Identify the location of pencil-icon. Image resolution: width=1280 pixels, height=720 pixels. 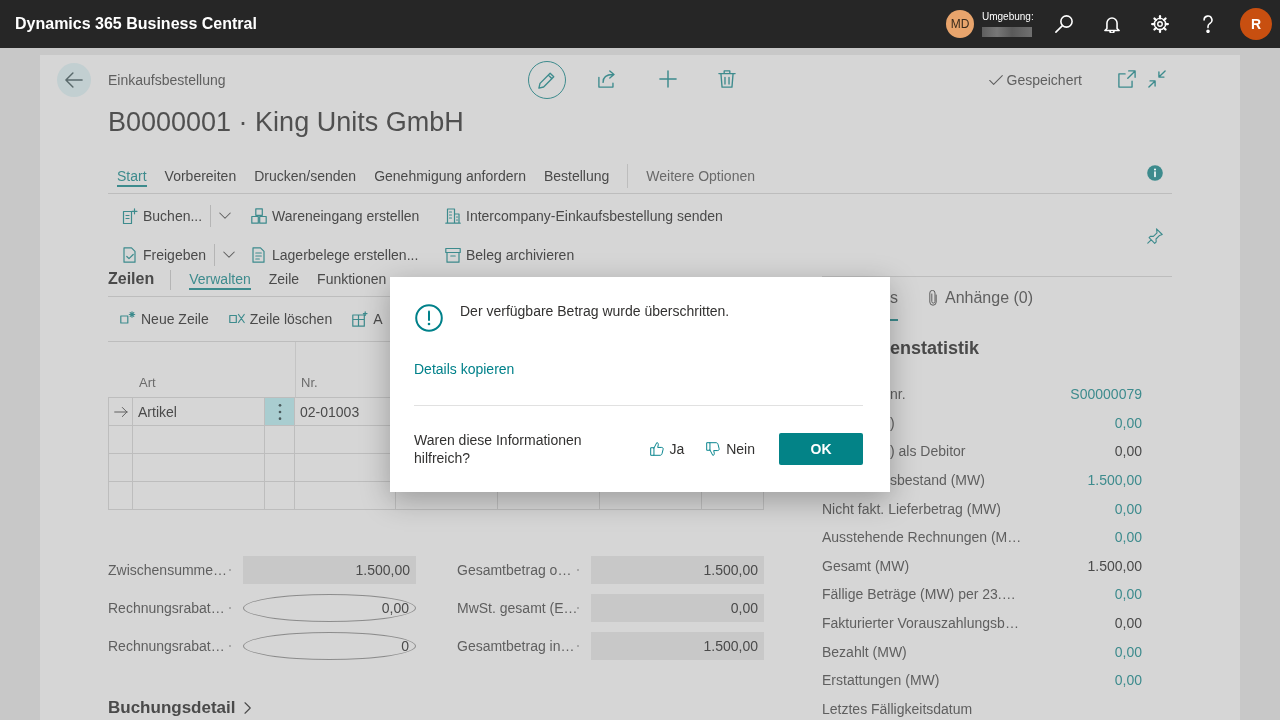
(547, 80).